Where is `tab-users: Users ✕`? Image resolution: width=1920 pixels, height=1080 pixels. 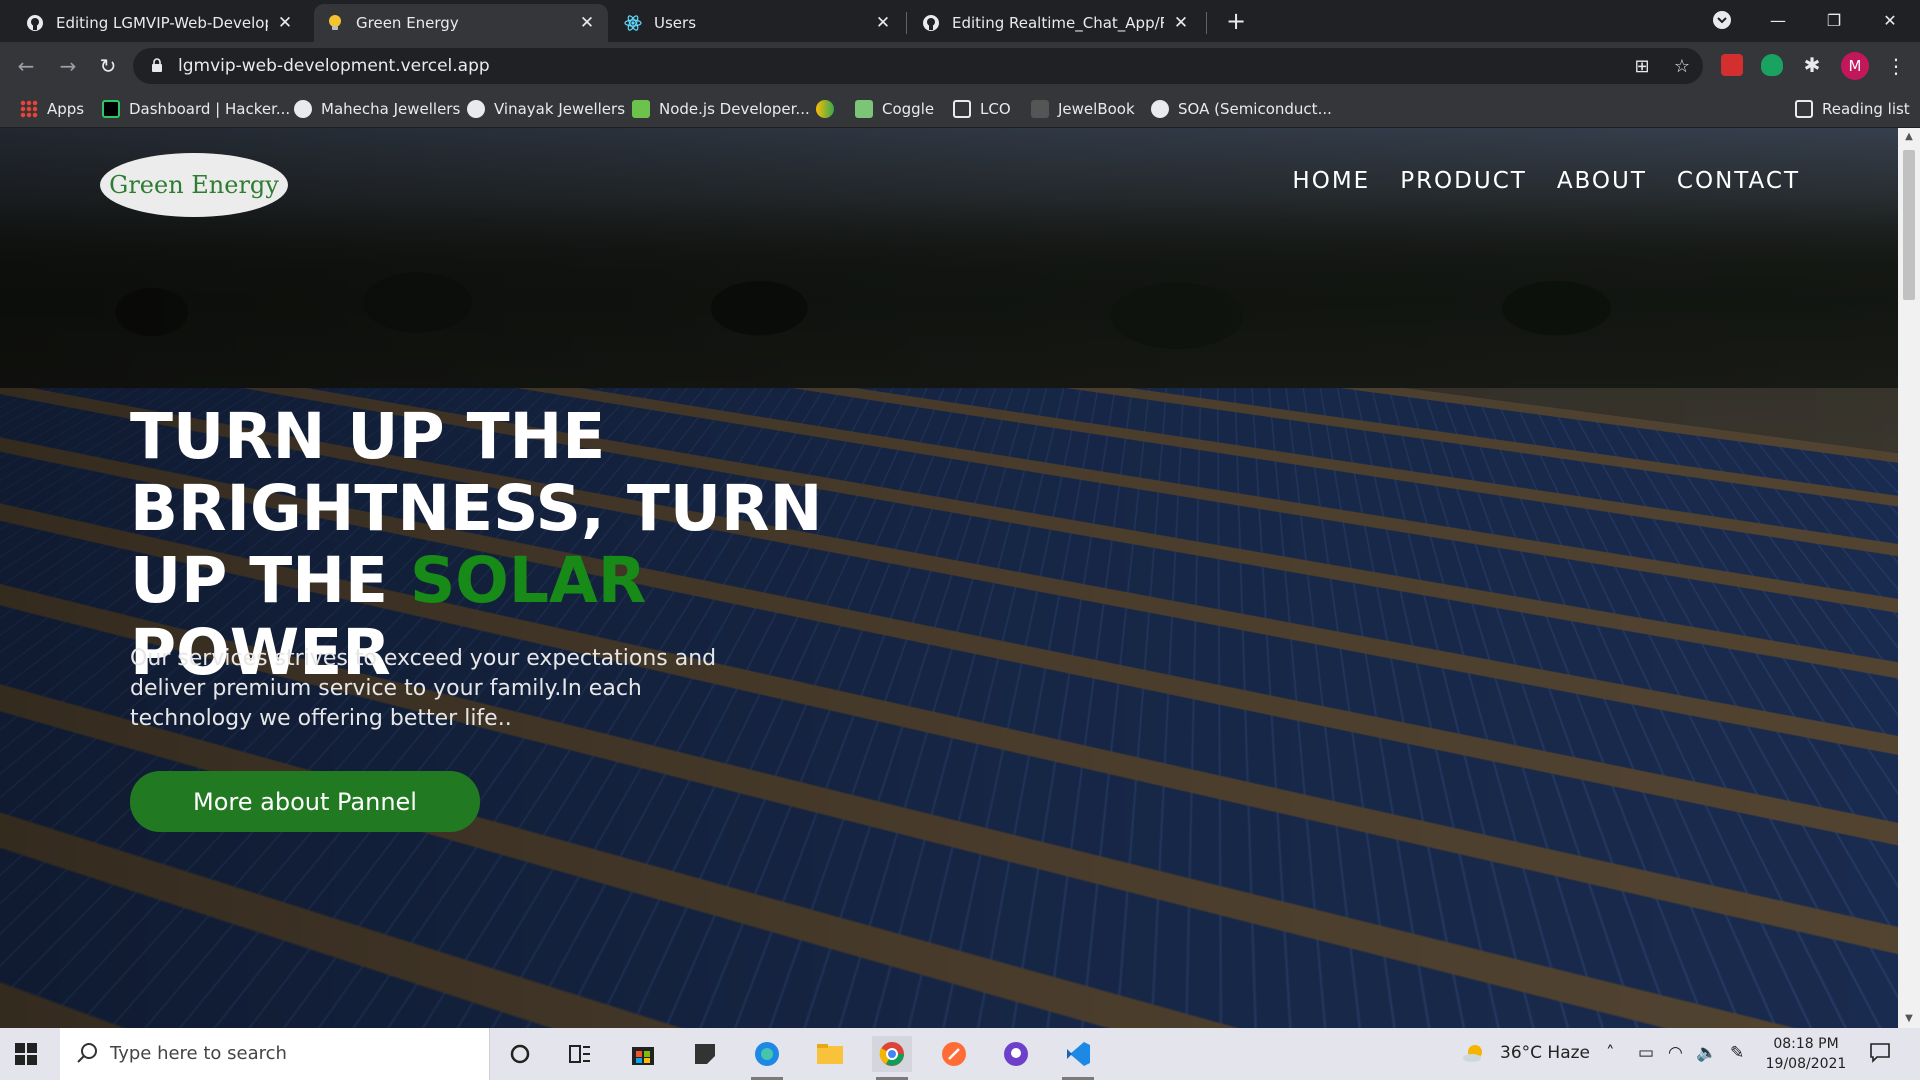 tab-users: Users ✕ is located at coordinates (758, 23).